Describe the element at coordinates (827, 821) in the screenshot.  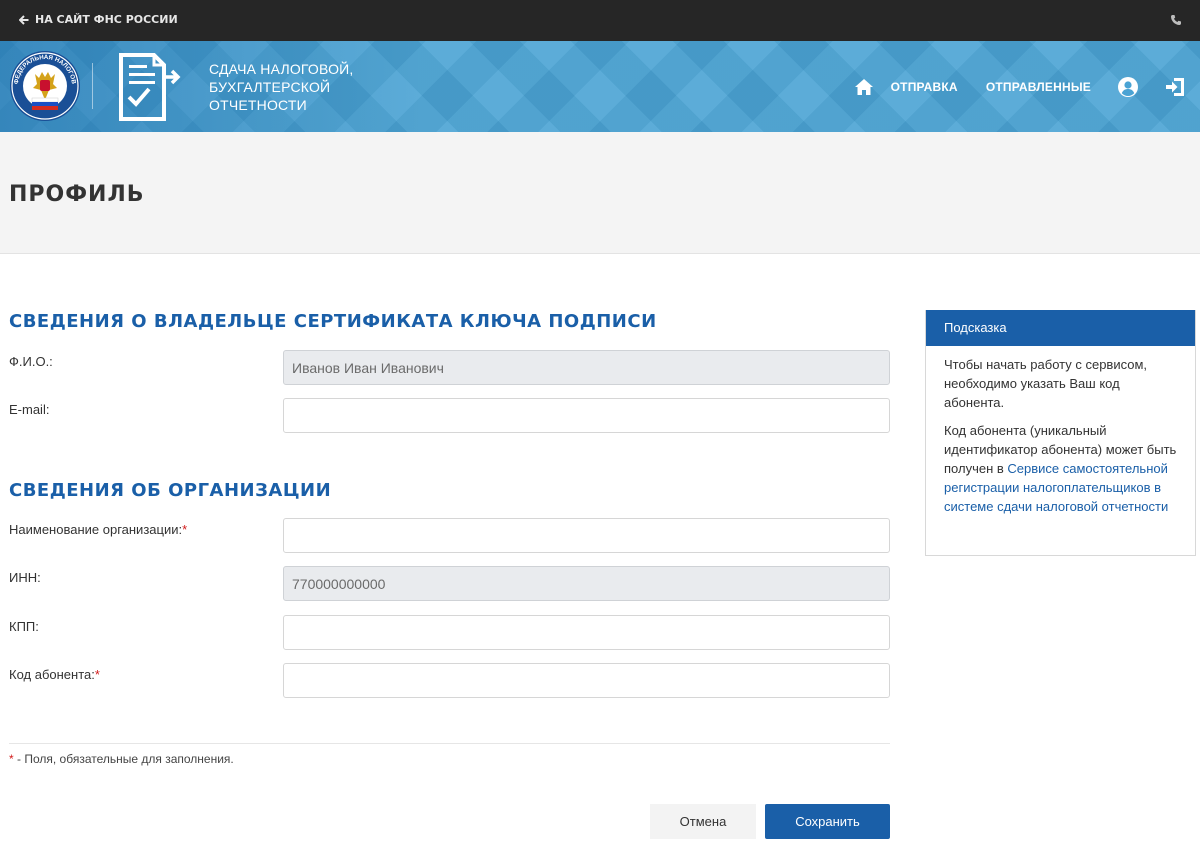
I see `save-button: Сохранить` at that location.